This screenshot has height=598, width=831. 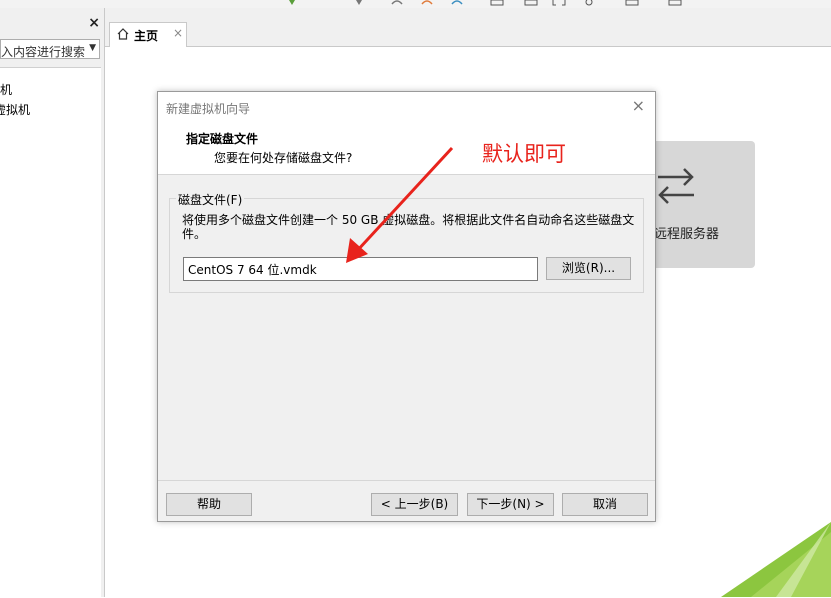 I want to click on tab-home: 主页 ×, so click(x=148, y=34).